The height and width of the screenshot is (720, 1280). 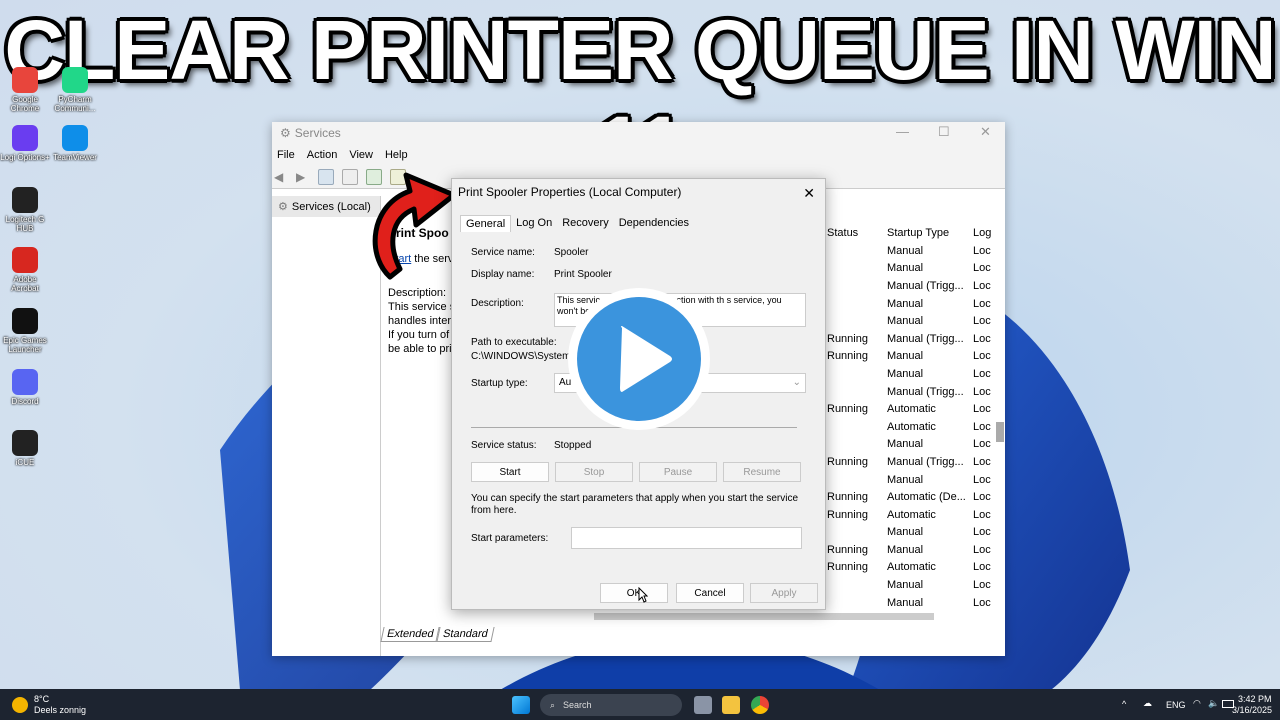 I want to click on desktop-shortcut-label: Discord, so click(x=25, y=401).